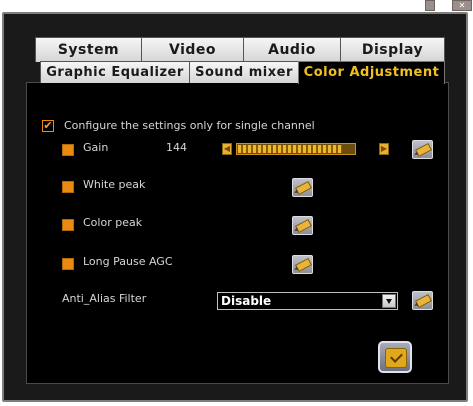  What do you see at coordinates (371, 72) in the screenshot?
I see `tab-color-adjustment: Color Adjustment` at bounding box center [371, 72].